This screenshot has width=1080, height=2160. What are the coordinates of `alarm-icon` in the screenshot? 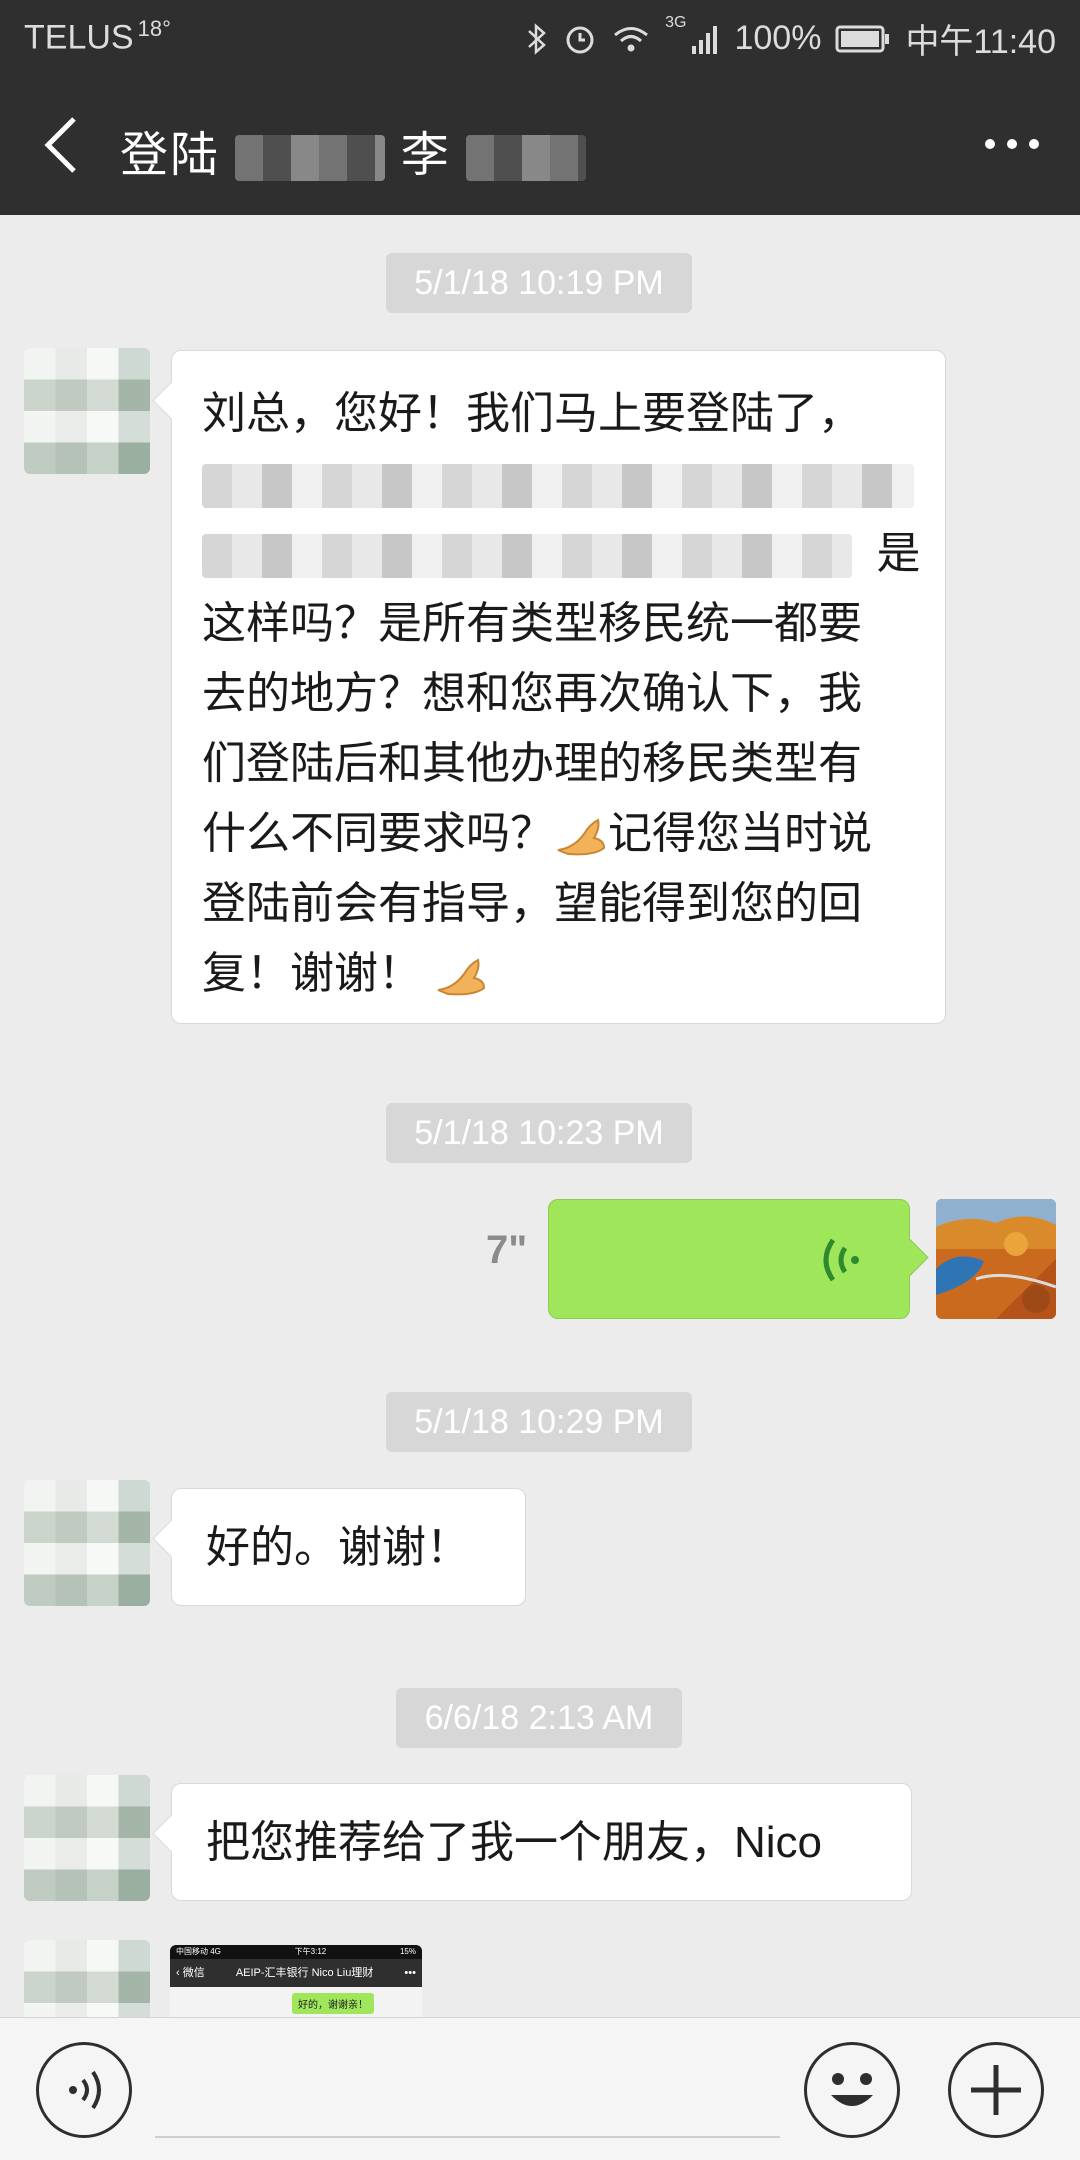 It's located at (580, 39).